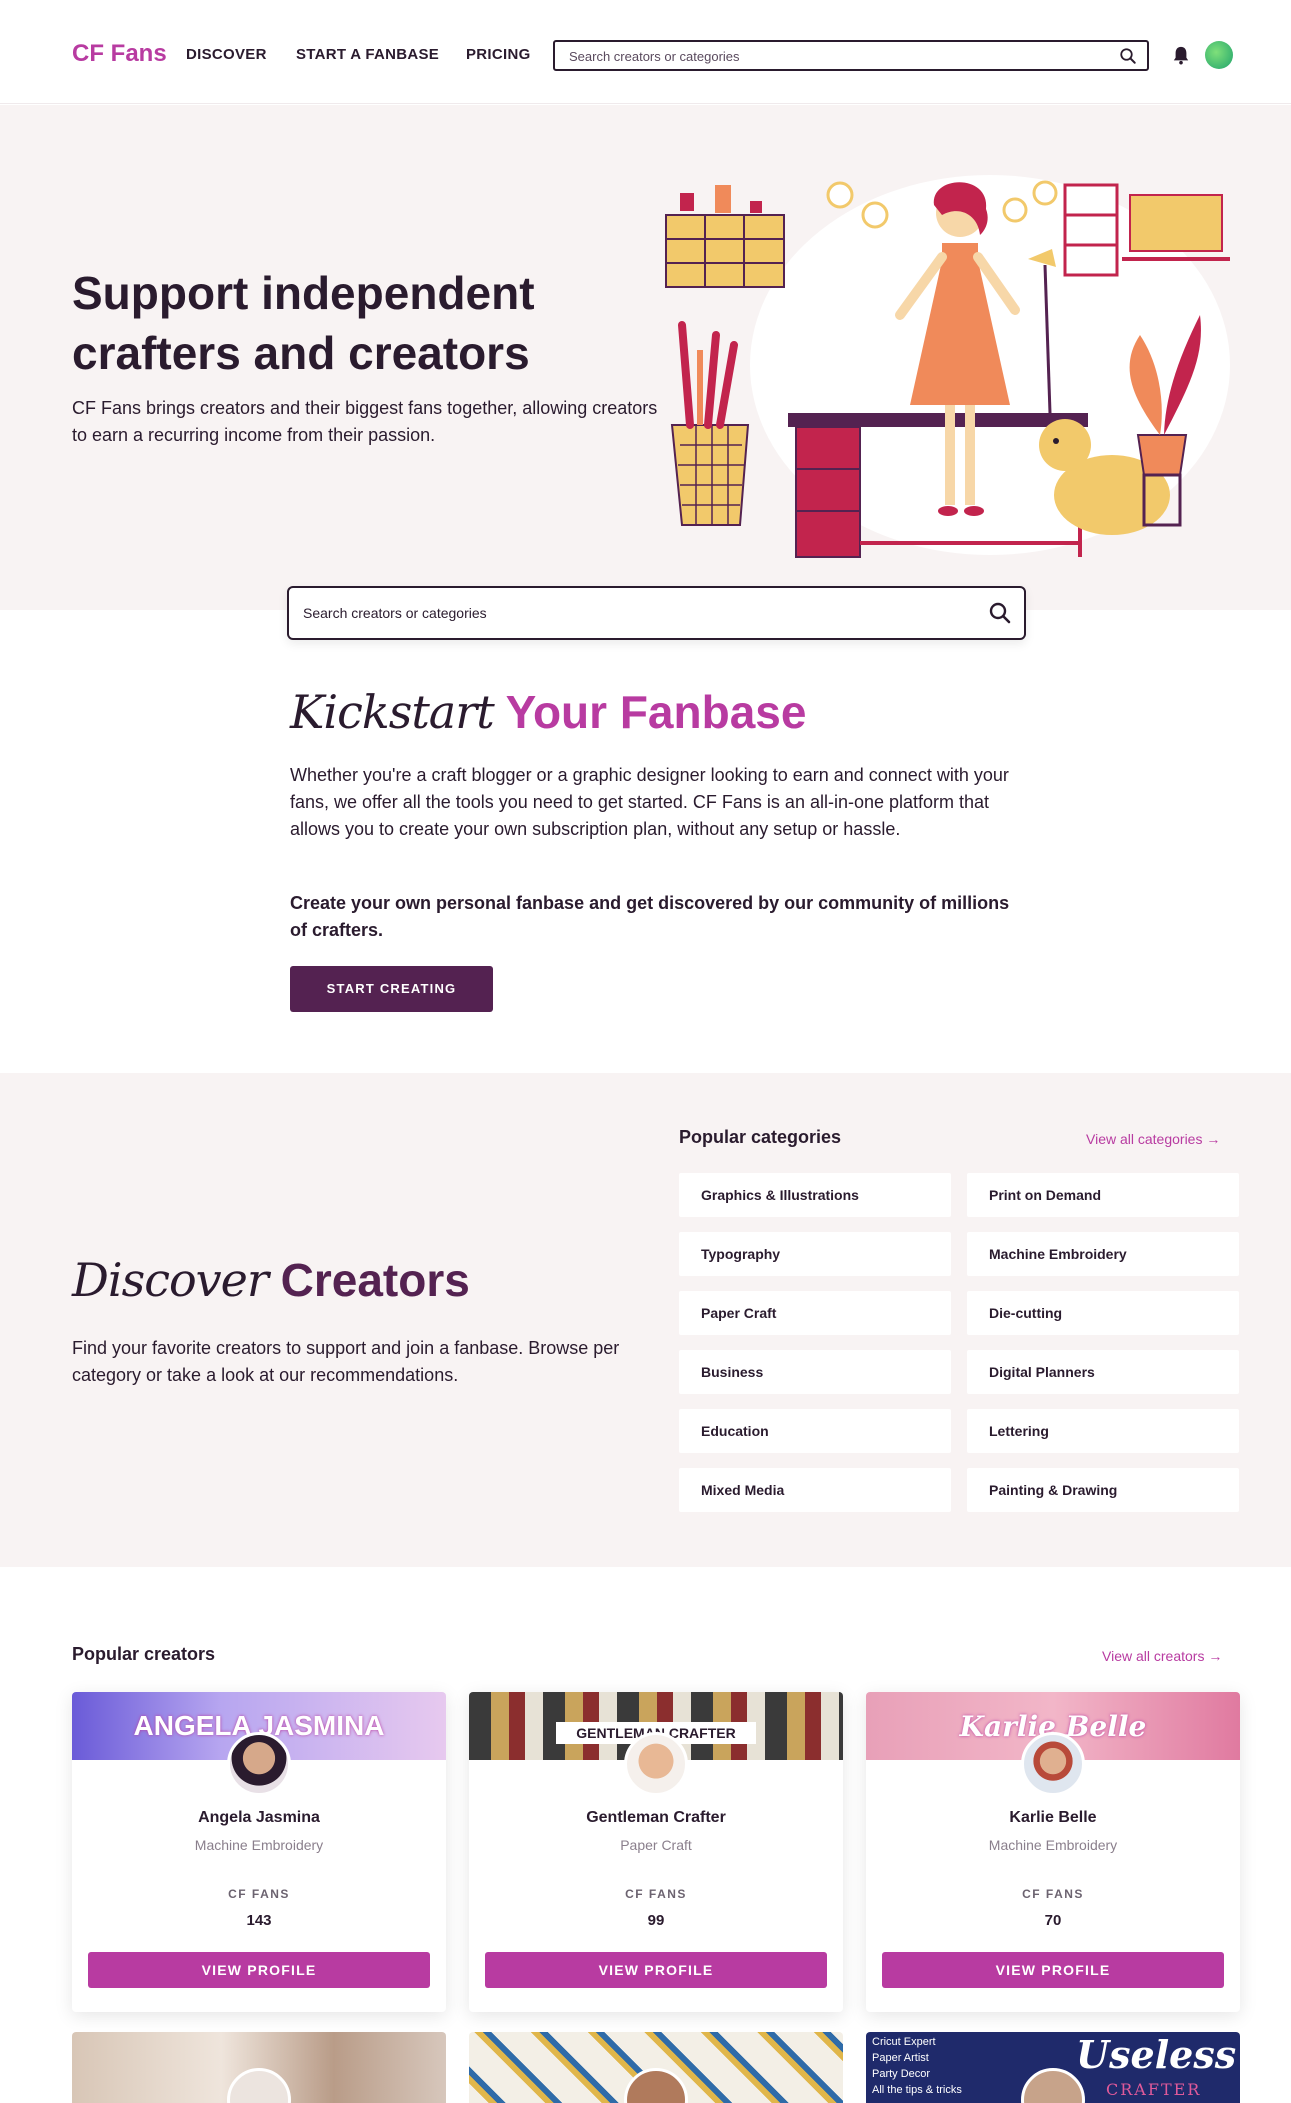 The width and height of the screenshot is (1291, 2103). Describe the element at coordinates (1103, 1490) in the screenshot. I see `category-painting-drawing: Painting & Drawing` at that location.